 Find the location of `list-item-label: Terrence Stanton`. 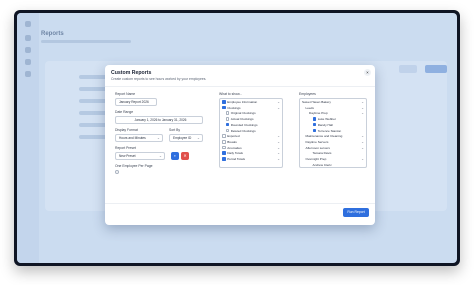

list-item-label: Terrence Stanton is located at coordinates (329, 130).